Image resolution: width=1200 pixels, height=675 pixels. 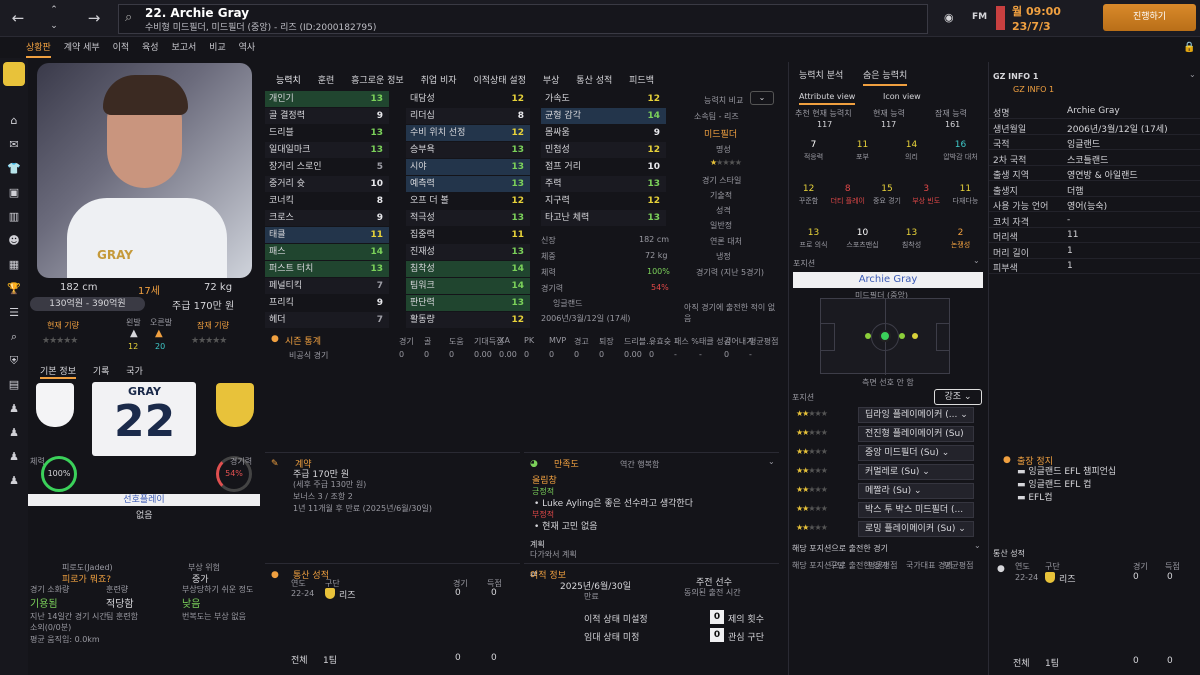 What do you see at coordinates (38, 49) in the screenshot?
I see `menu-overview: 상황판` at bounding box center [38, 49].